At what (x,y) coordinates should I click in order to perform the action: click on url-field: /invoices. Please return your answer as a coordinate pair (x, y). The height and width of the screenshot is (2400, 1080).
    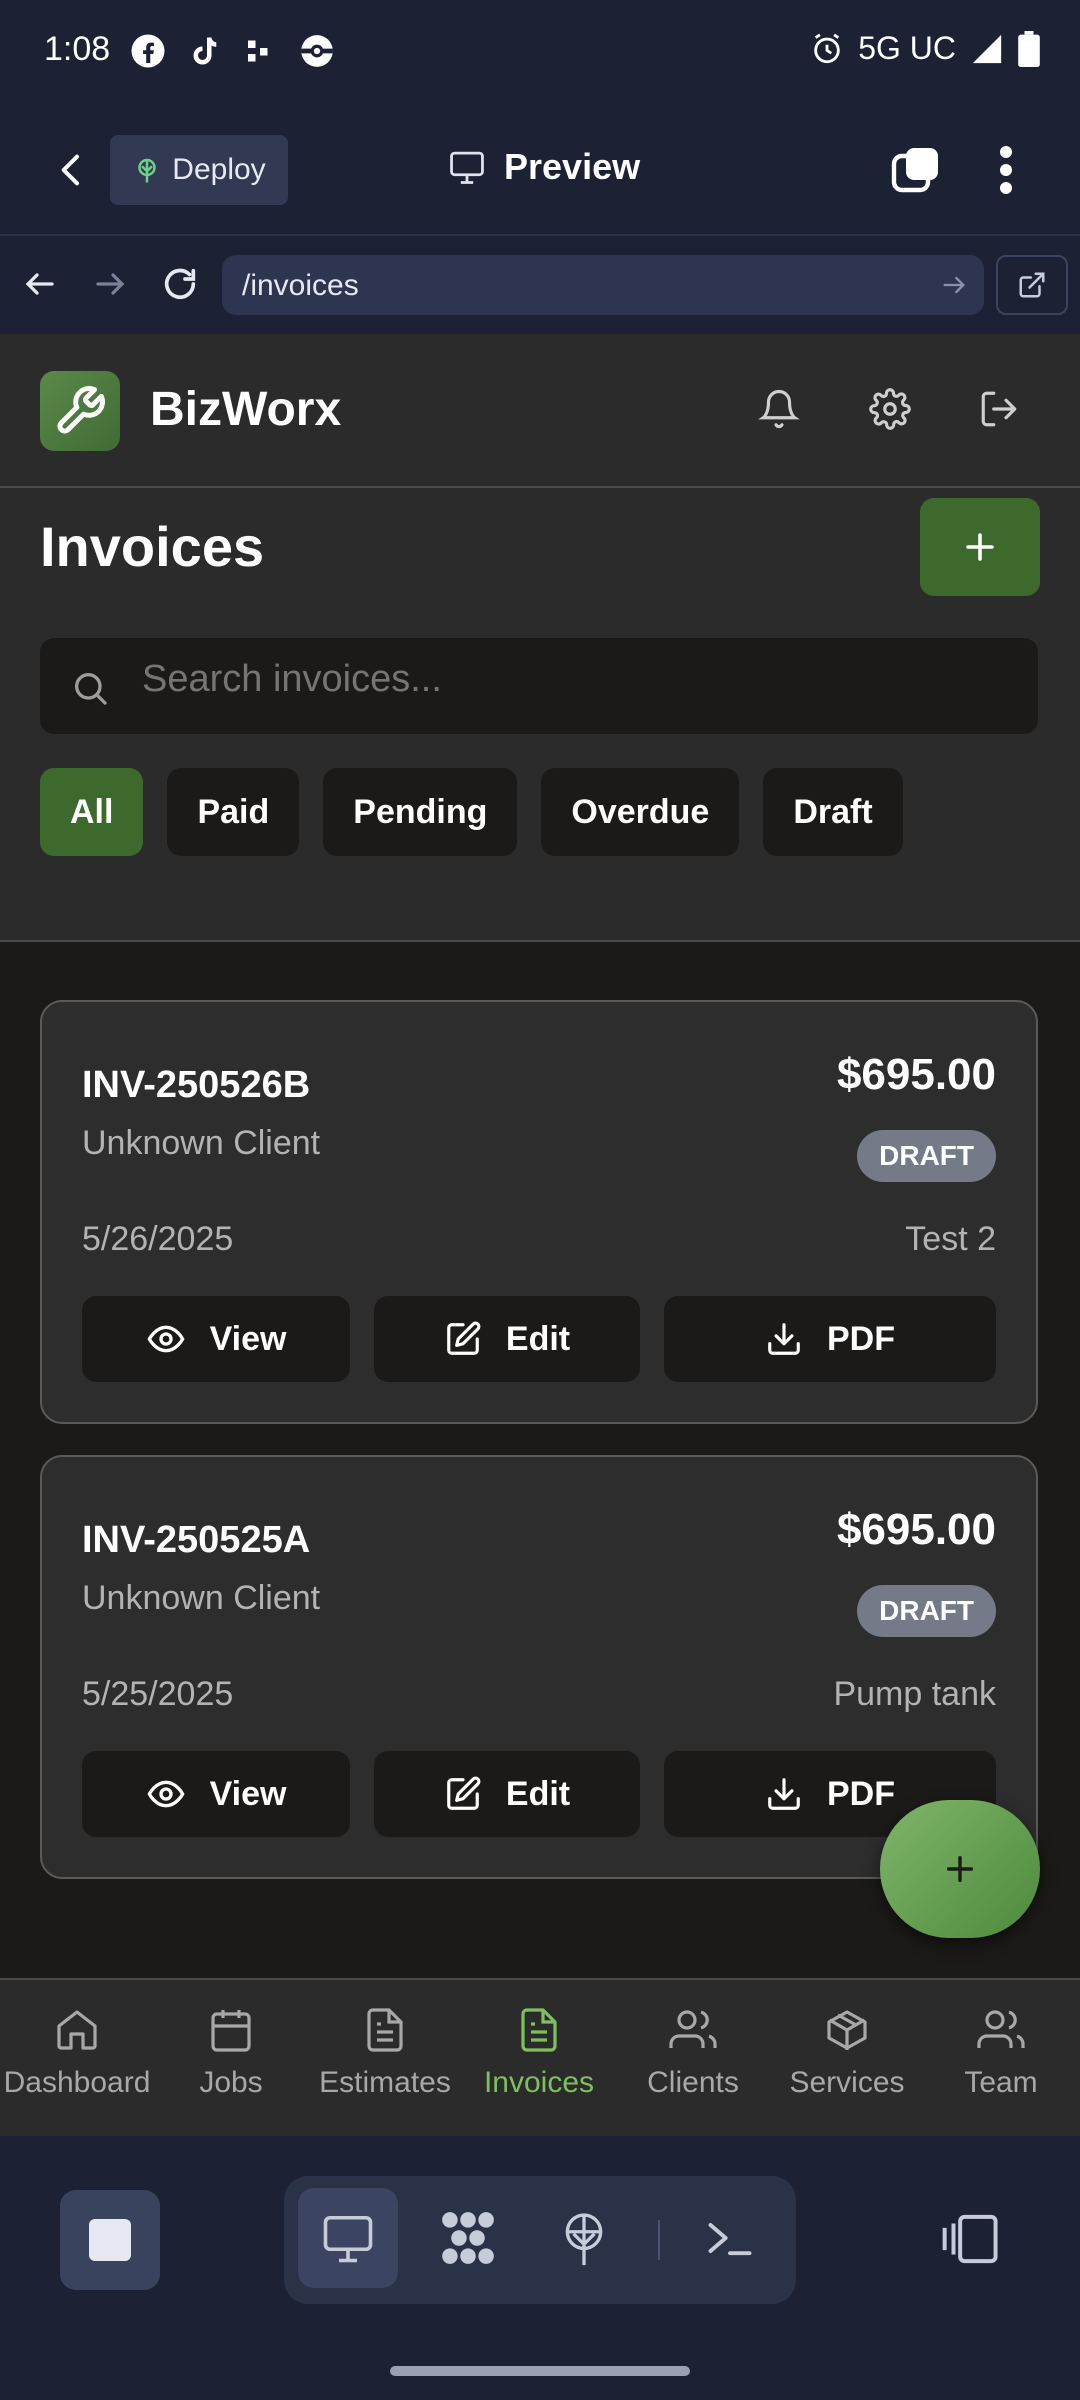
    Looking at the image, I should click on (603, 285).